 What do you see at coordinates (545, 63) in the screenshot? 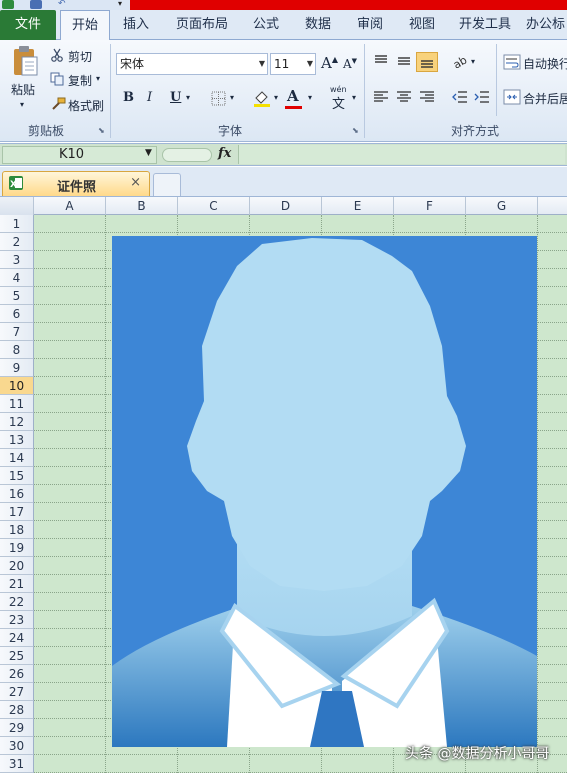
I see `wrap-text-button: 自动换行` at bounding box center [545, 63].